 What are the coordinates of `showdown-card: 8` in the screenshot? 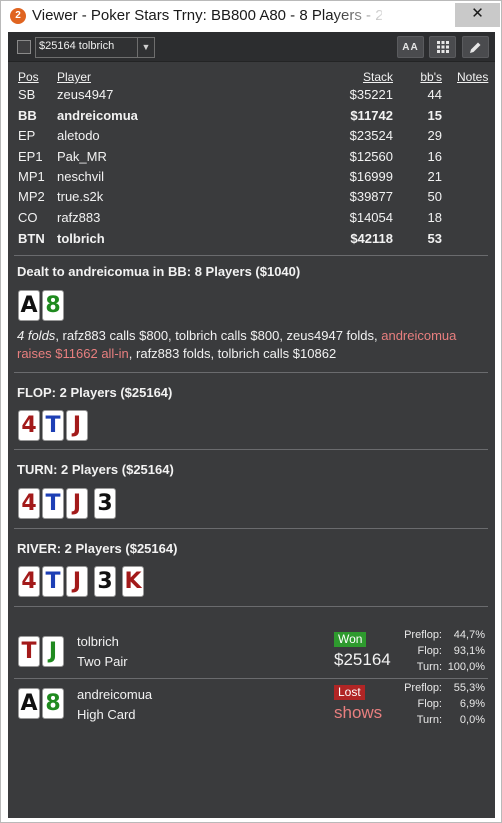 It's located at (53, 703).